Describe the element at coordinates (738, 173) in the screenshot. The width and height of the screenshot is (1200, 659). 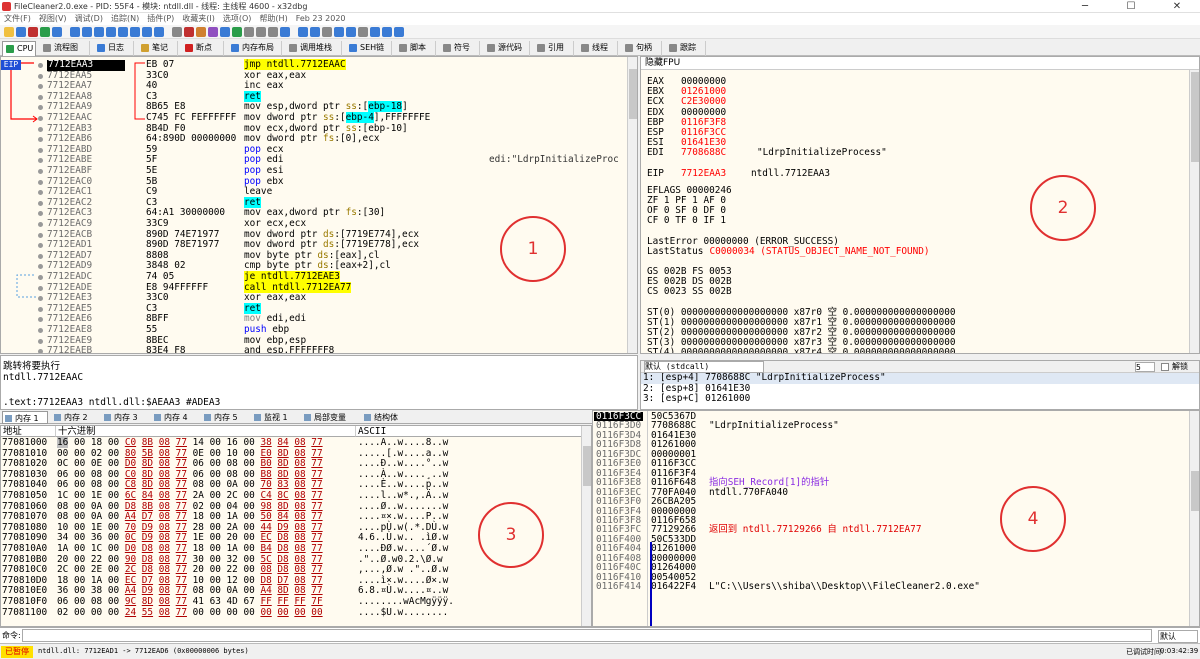
I see `register-line: EIP 7712EAA3 ntdll.7712EAA3` at that location.